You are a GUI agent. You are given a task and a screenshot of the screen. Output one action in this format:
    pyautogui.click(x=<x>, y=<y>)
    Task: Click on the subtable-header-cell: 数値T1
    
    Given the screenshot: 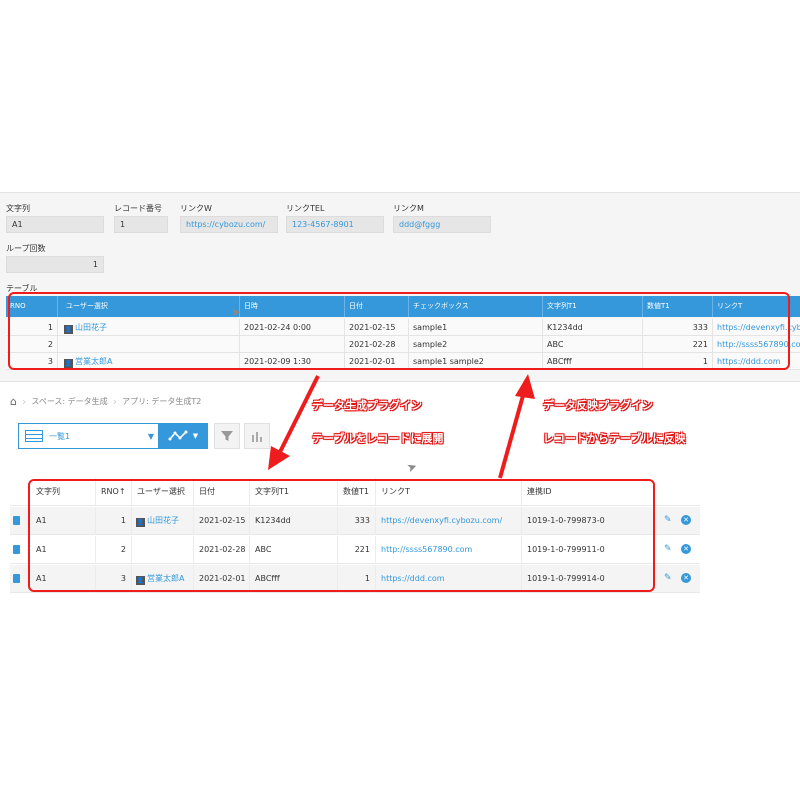 What is the action you would take?
    pyautogui.click(x=678, y=306)
    